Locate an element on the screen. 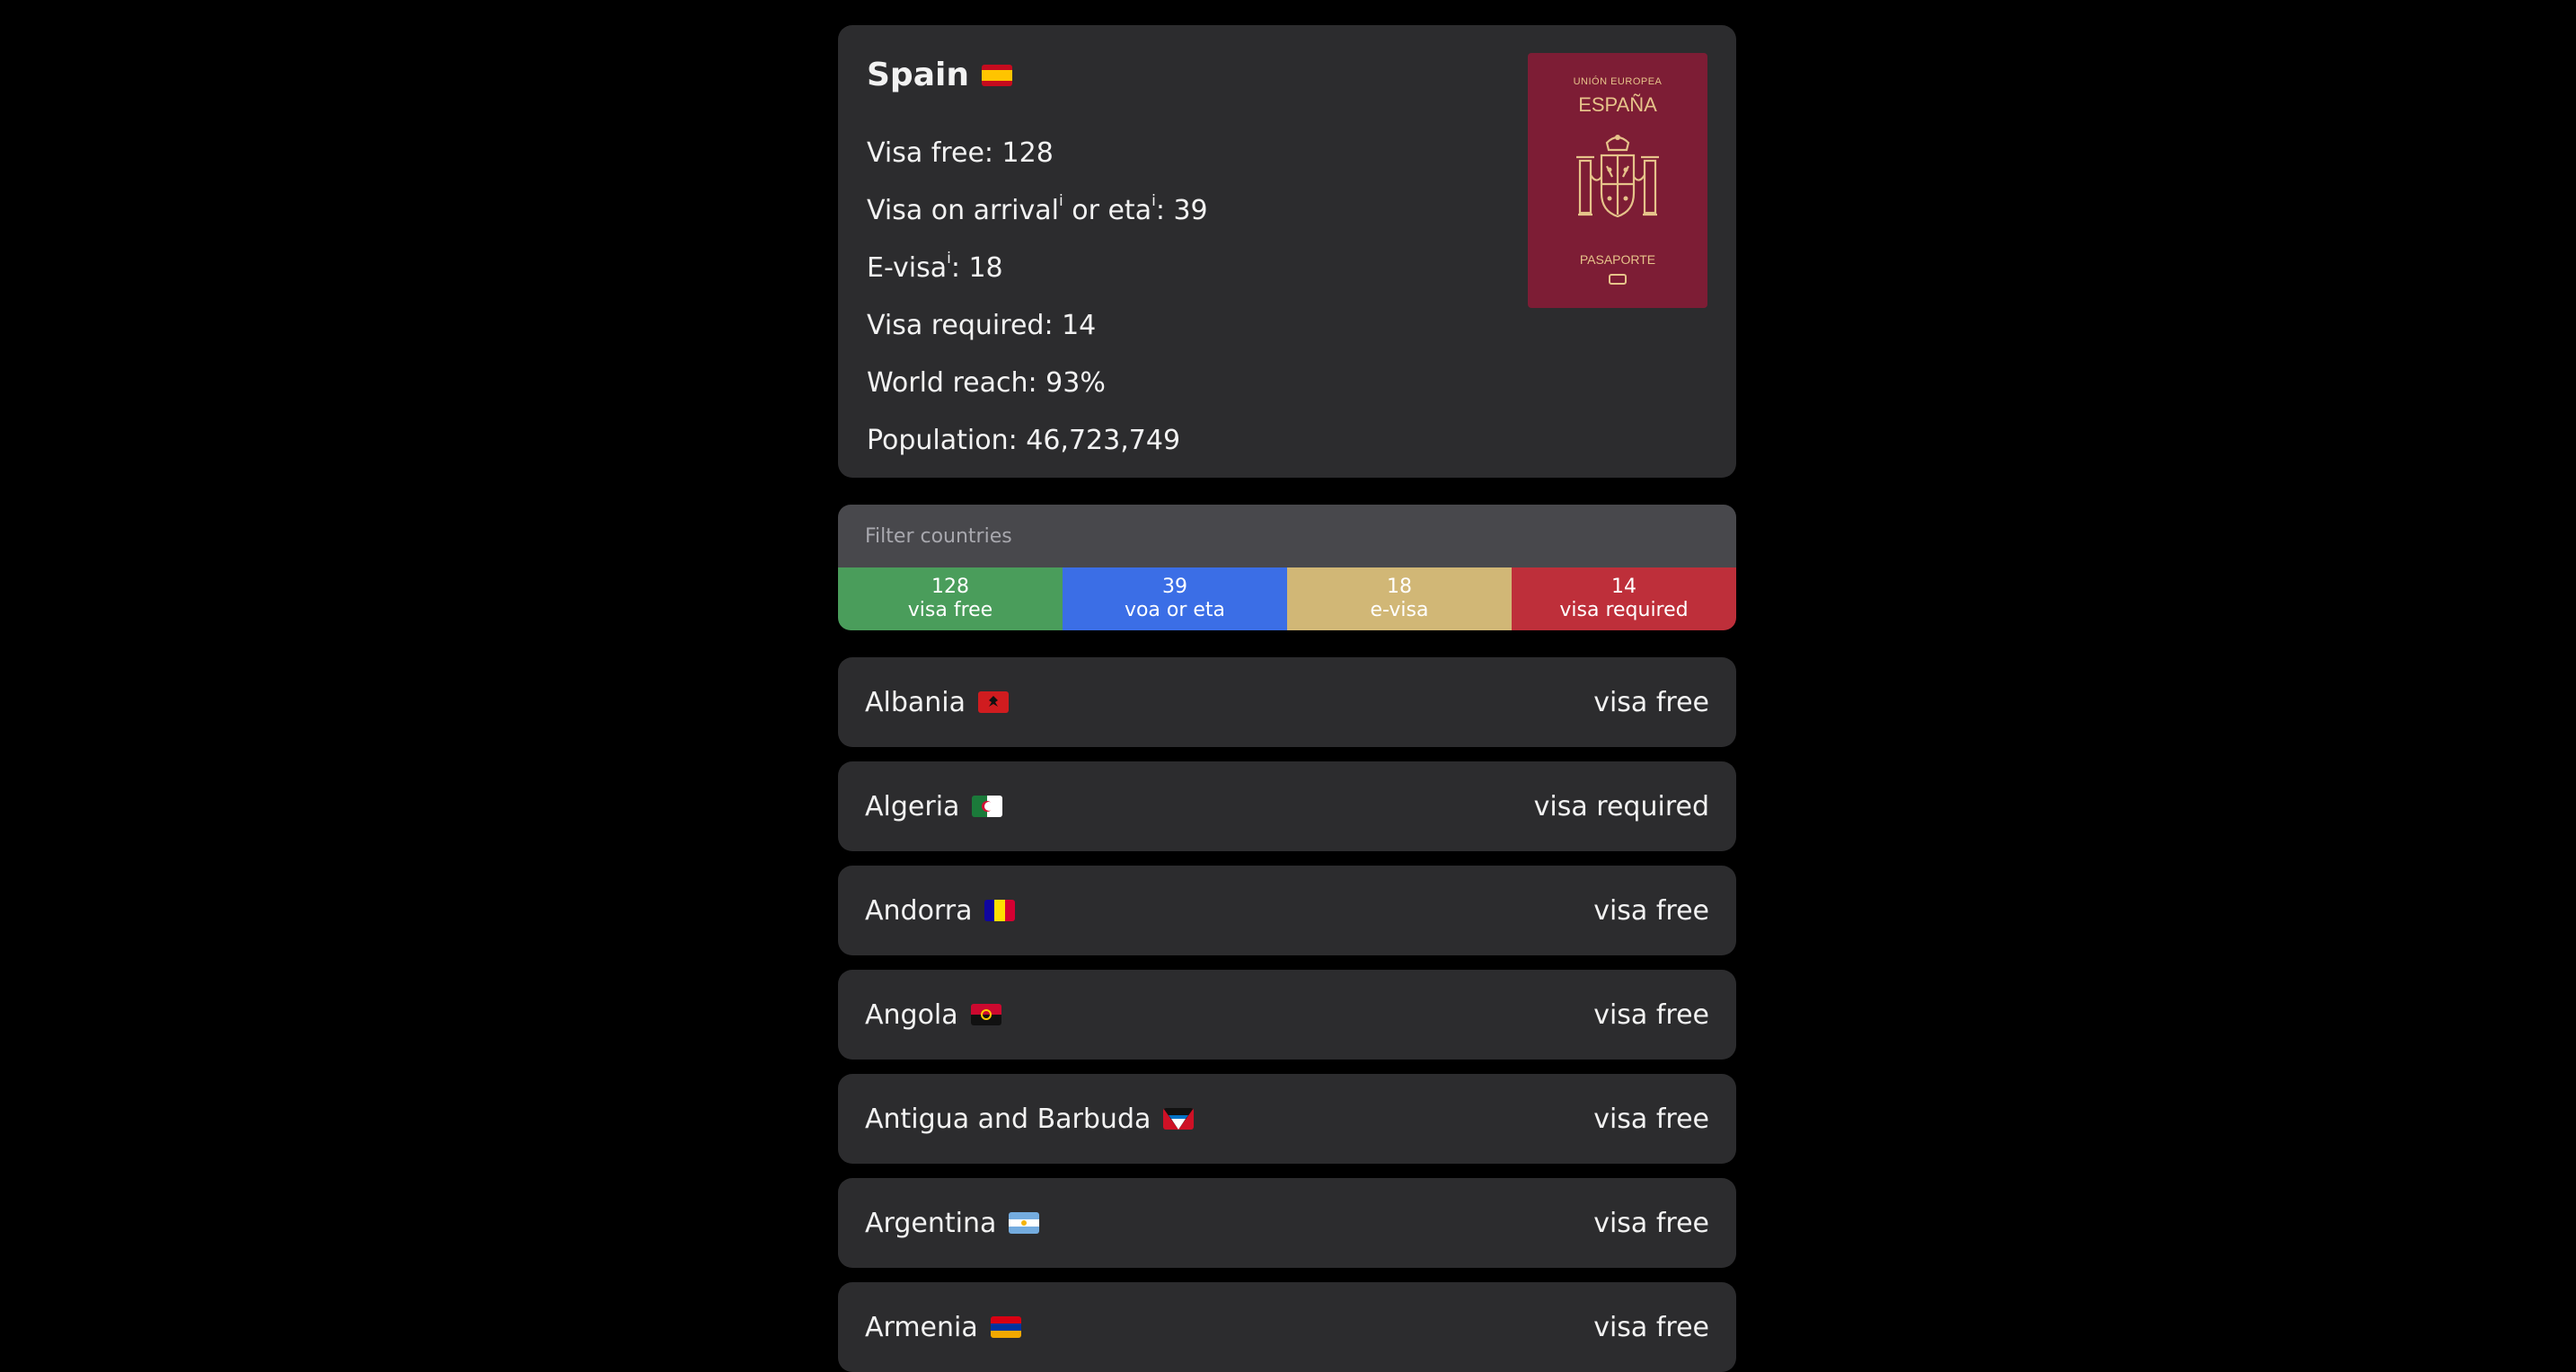  country-name: Spain is located at coordinates (918, 75).